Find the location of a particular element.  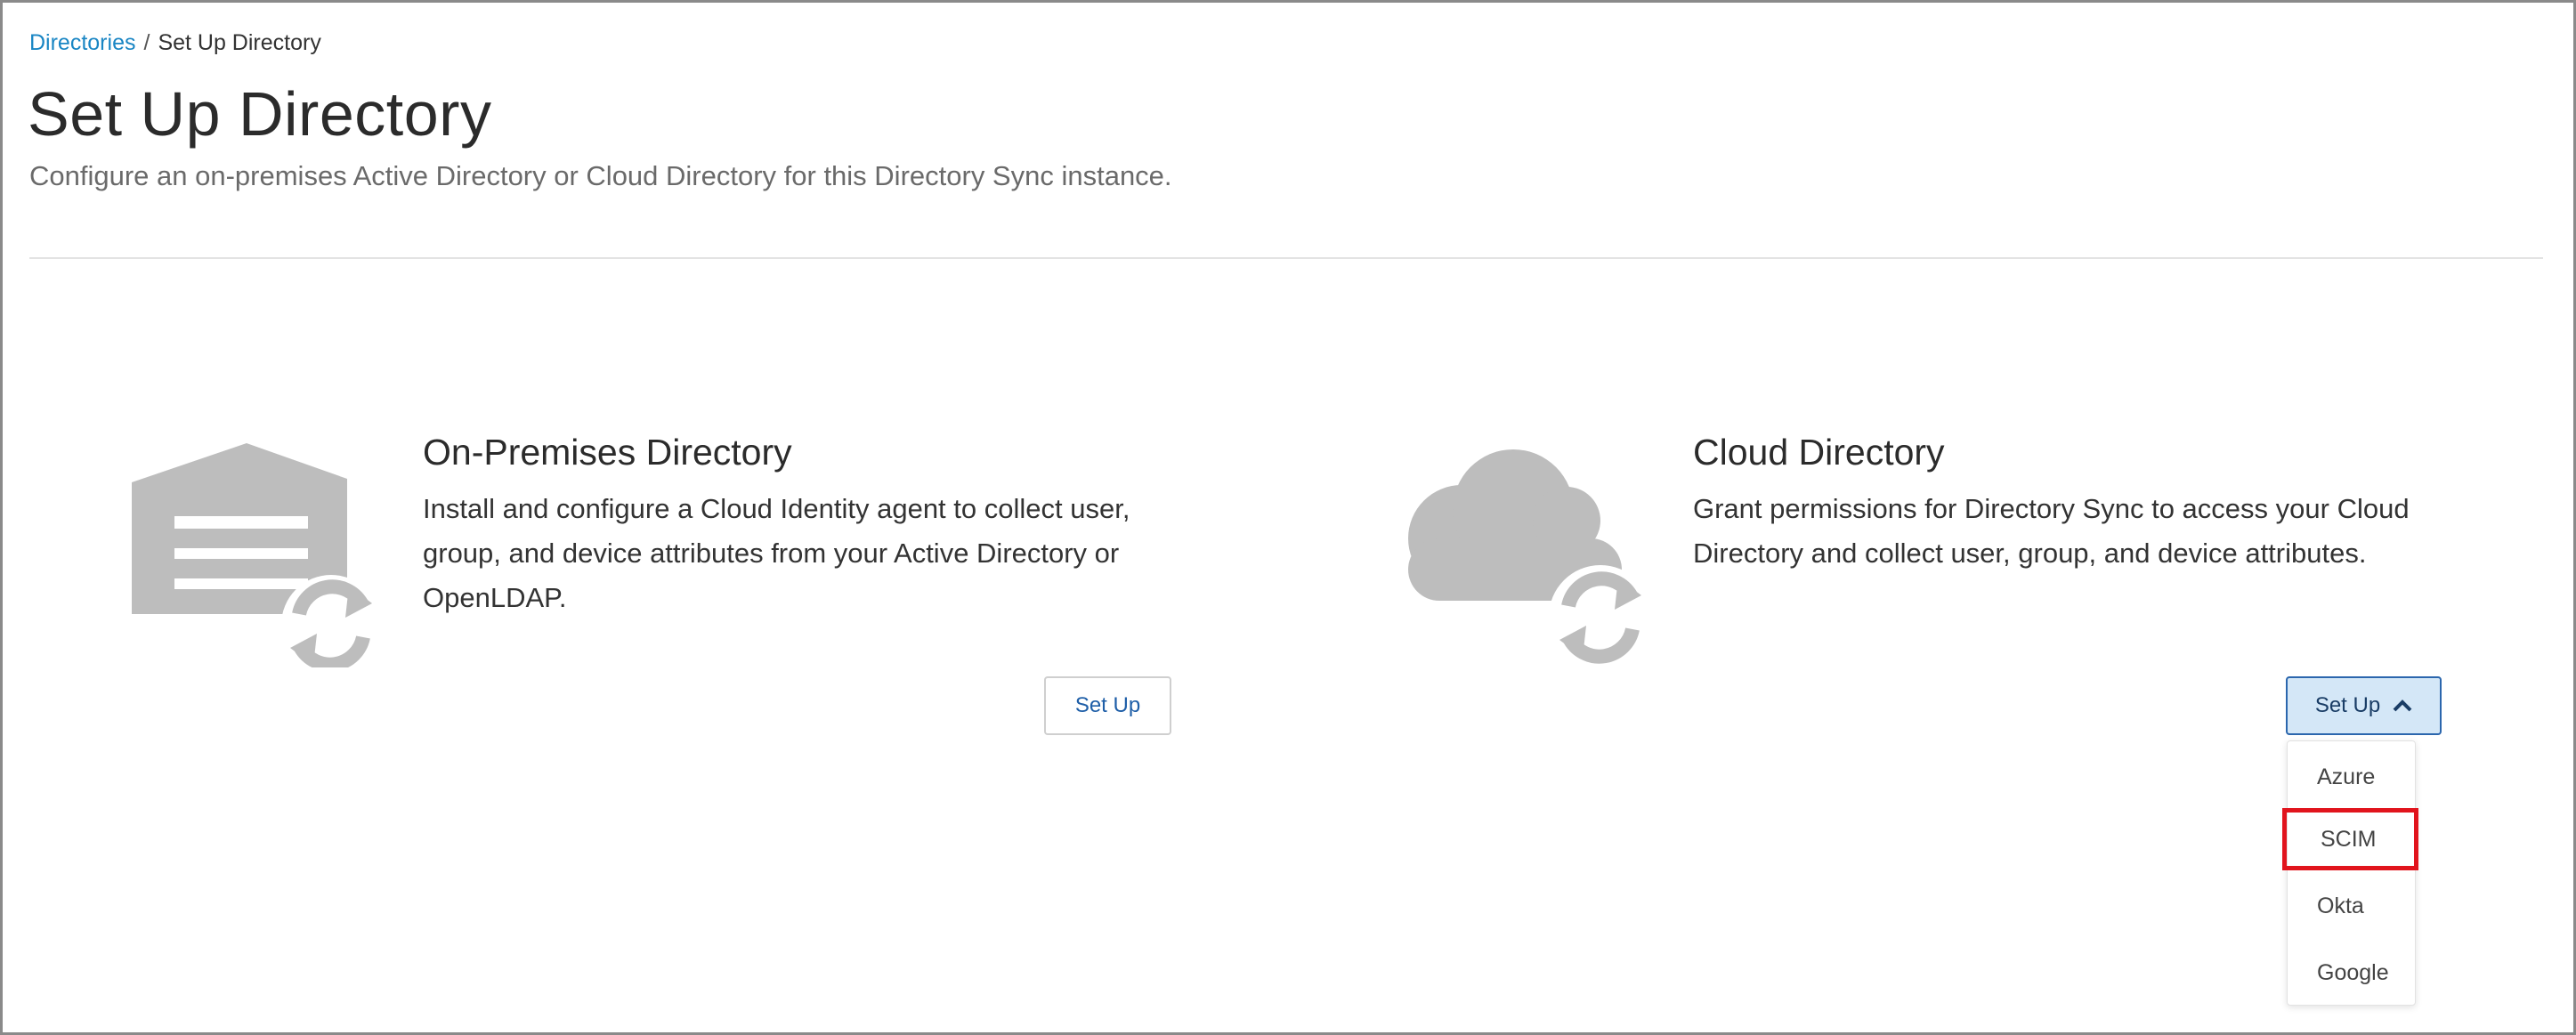

warehouse-sync-icon is located at coordinates (256, 555).